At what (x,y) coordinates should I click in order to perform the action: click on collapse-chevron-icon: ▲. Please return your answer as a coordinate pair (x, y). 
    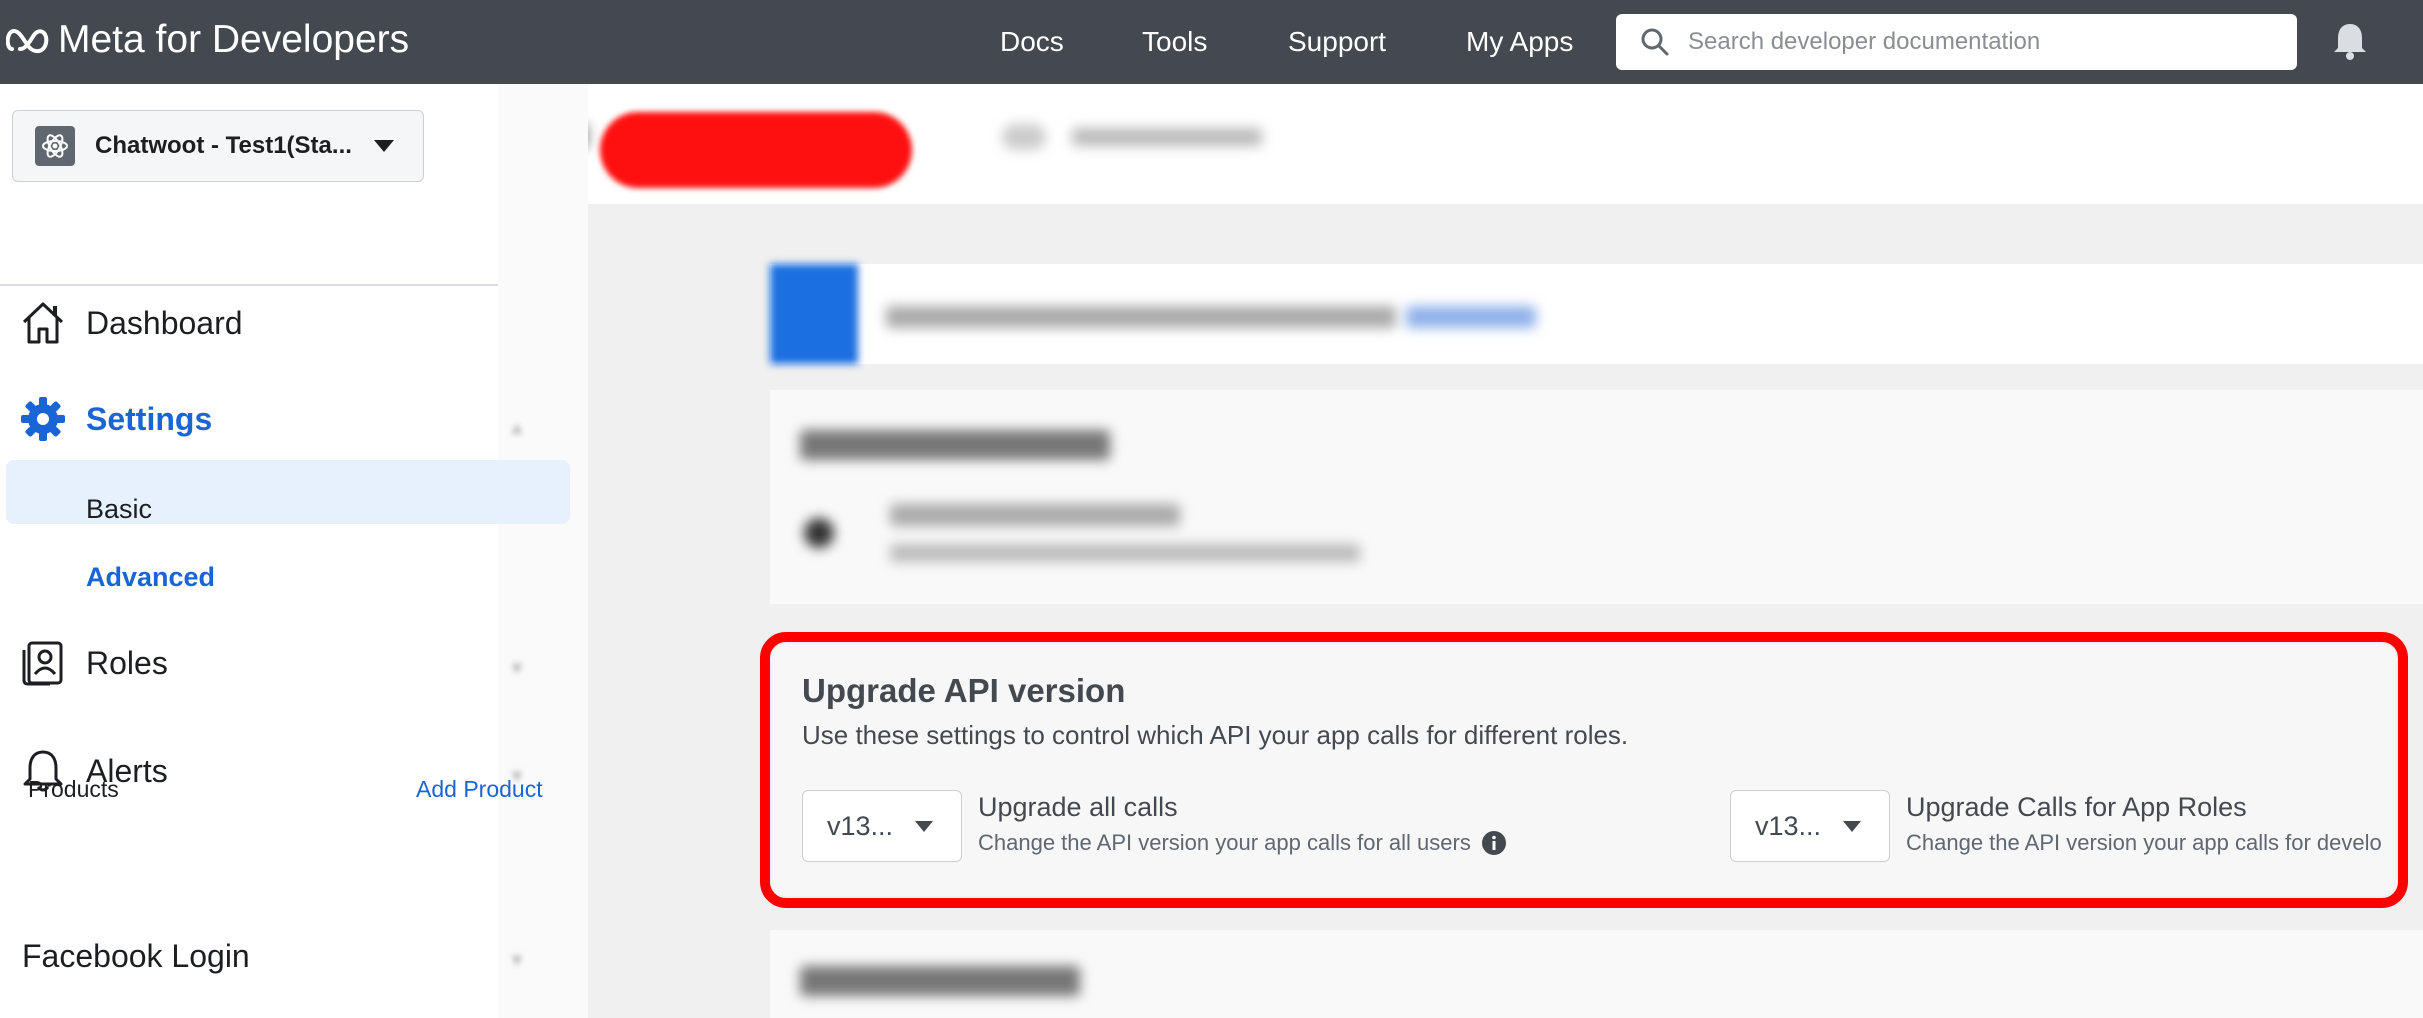
    Looking at the image, I should click on (519, 428).